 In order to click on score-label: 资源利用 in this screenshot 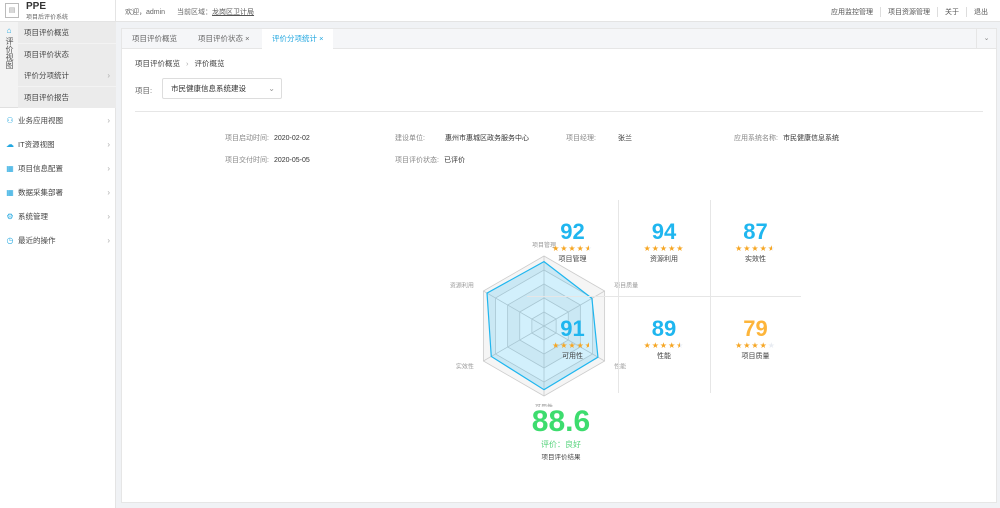, I will do `click(664, 259)`.